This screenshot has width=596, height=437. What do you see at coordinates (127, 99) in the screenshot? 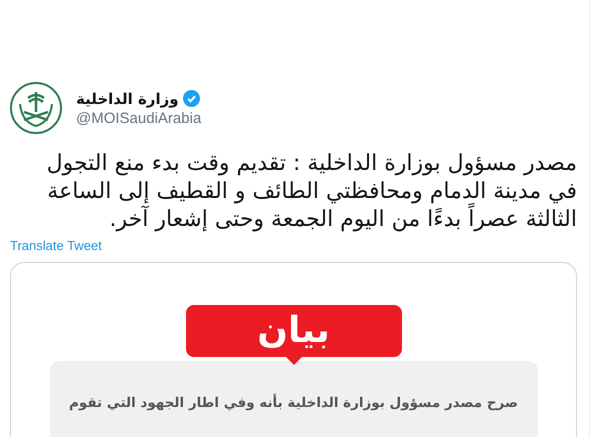
I see `account-name: وزارة الداخلية` at bounding box center [127, 99].